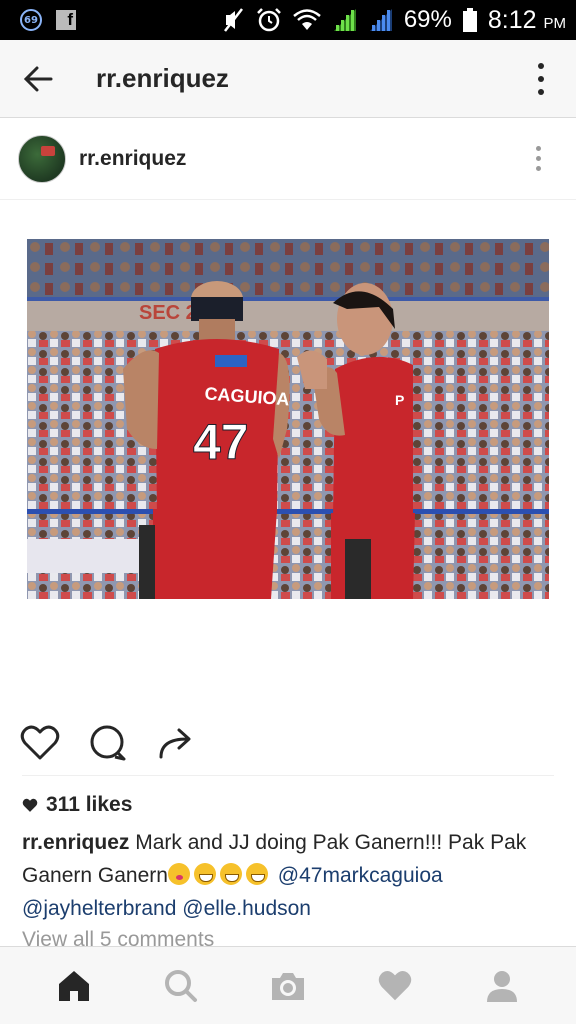  What do you see at coordinates (288, 775) in the screenshot?
I see `divider` at bounding box center [288, 775].